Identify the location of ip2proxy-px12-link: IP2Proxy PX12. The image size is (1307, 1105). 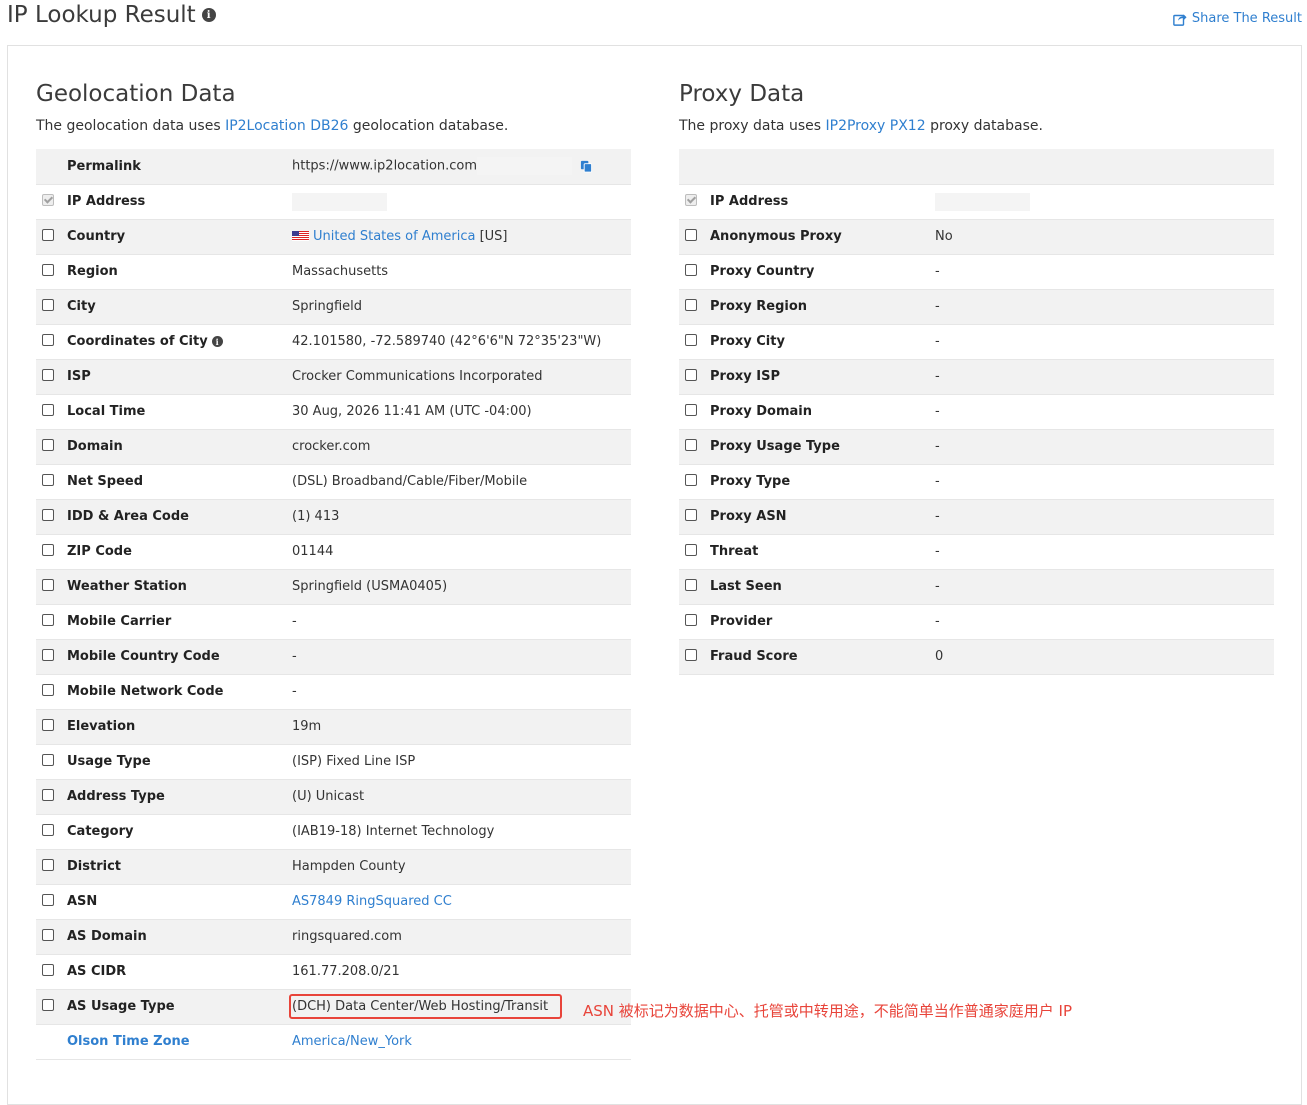
(876, 126).